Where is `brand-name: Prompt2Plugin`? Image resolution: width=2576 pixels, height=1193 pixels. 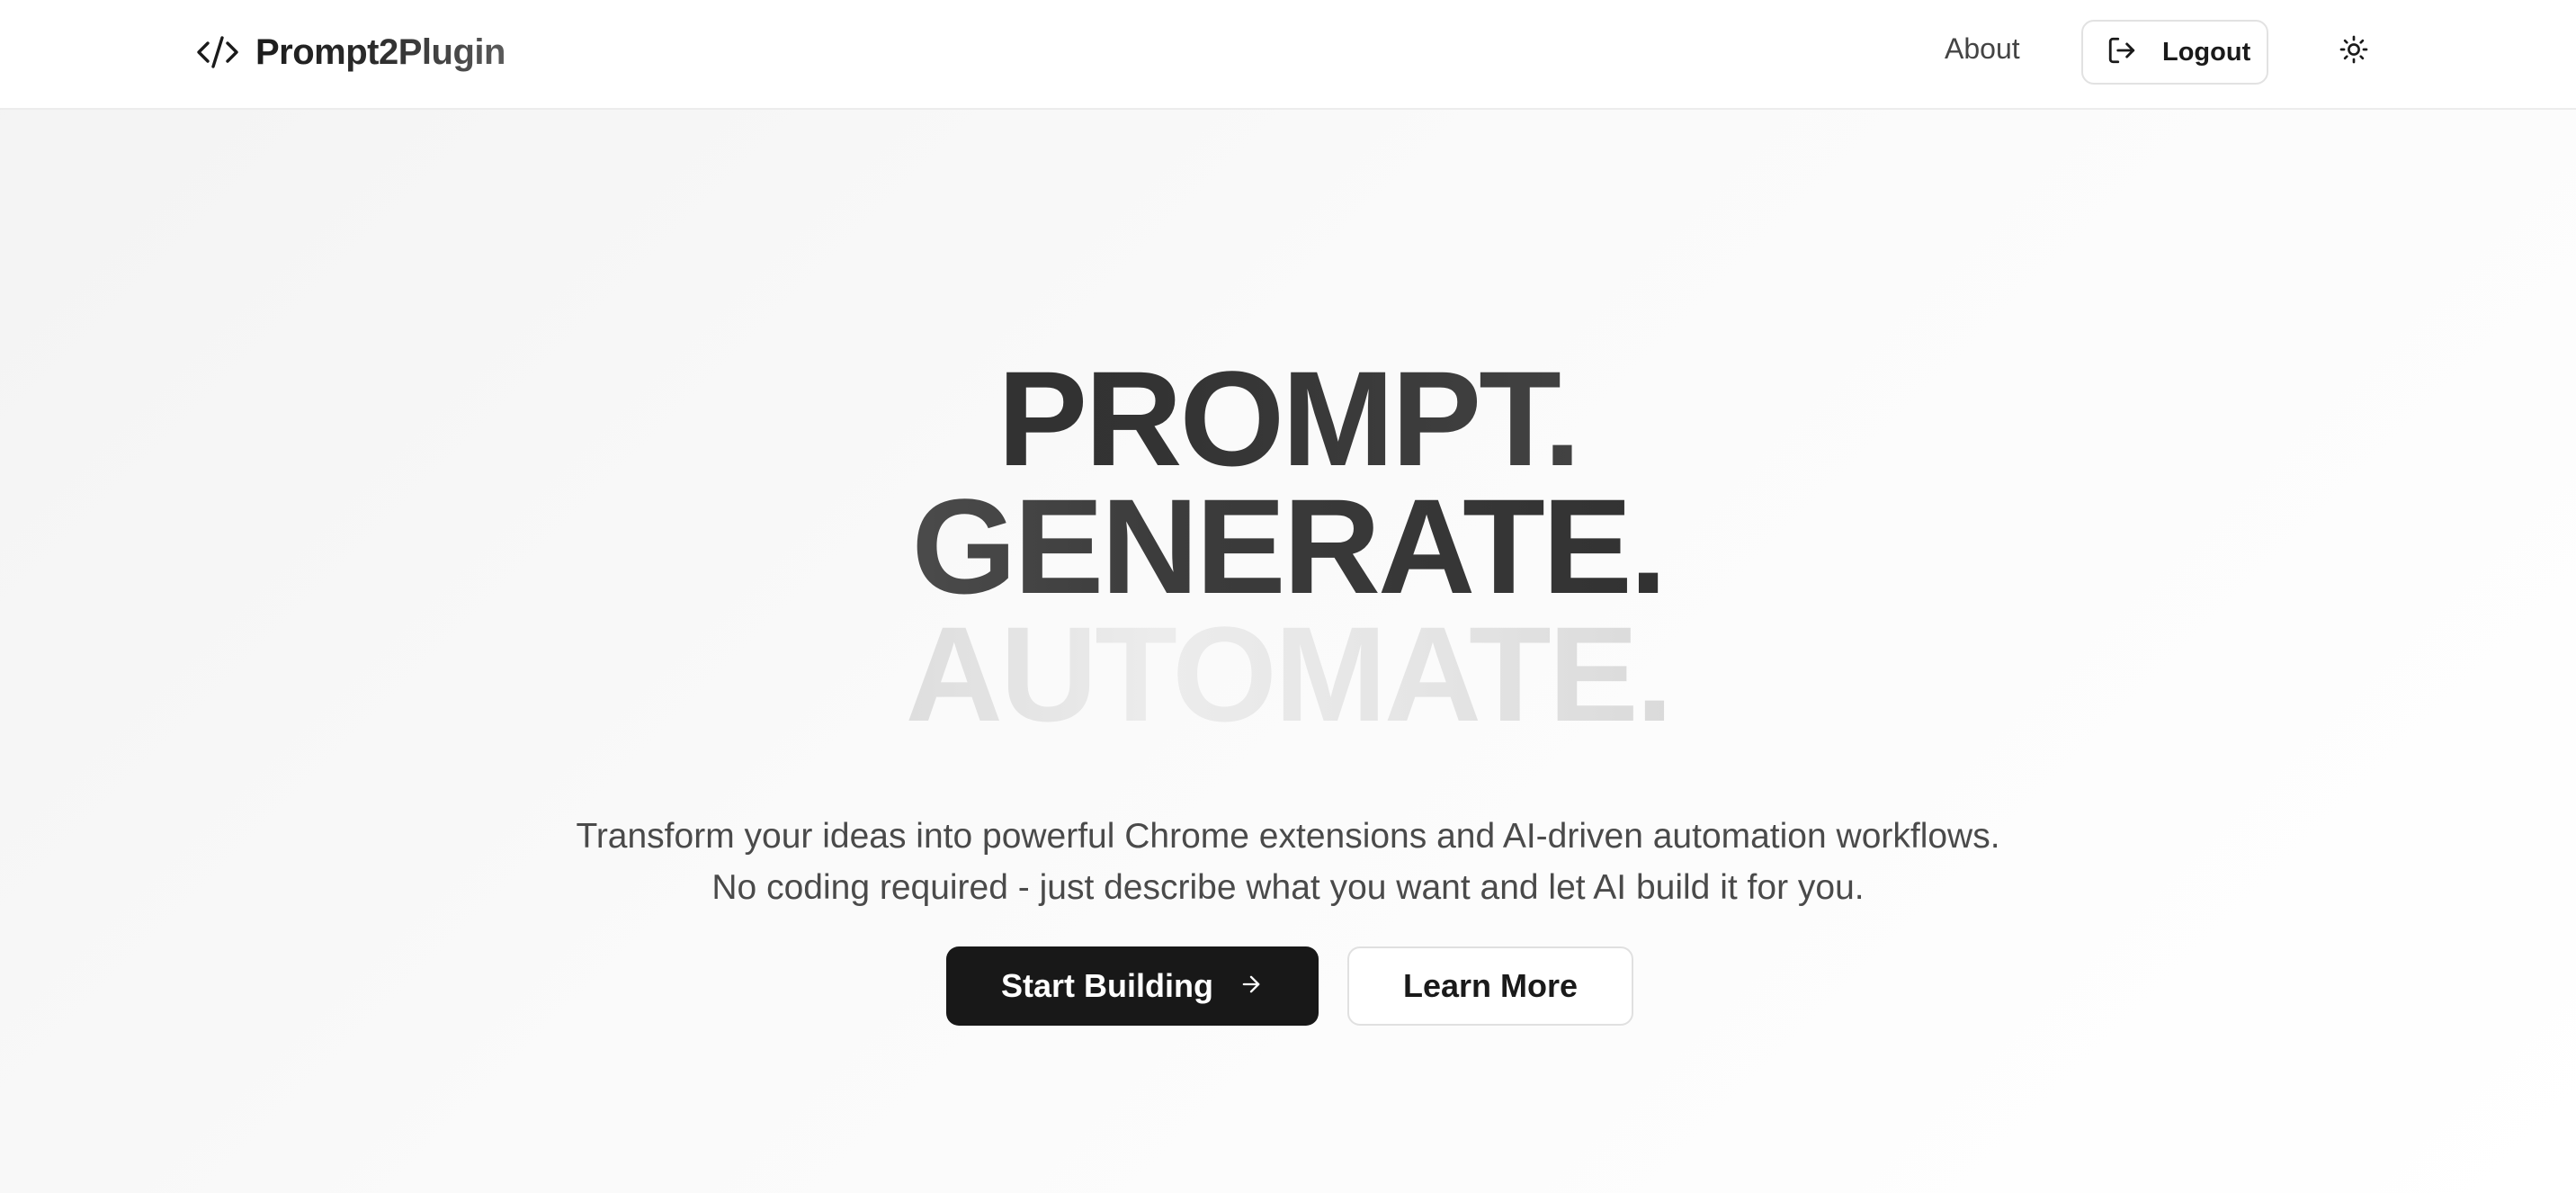 brand-name: Prompt2Plugin is located at coordinates (380, 51).